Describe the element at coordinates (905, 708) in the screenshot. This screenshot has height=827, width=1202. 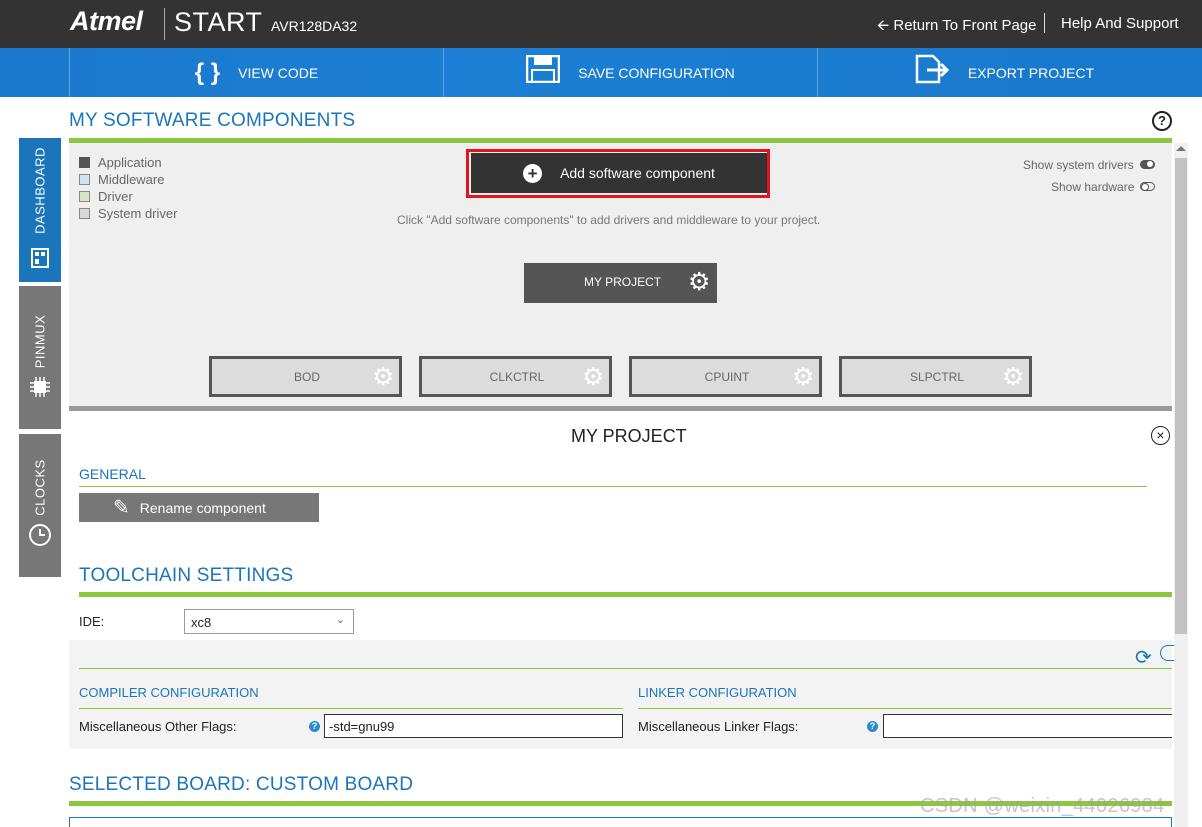
I see `linker-rule` at that location.